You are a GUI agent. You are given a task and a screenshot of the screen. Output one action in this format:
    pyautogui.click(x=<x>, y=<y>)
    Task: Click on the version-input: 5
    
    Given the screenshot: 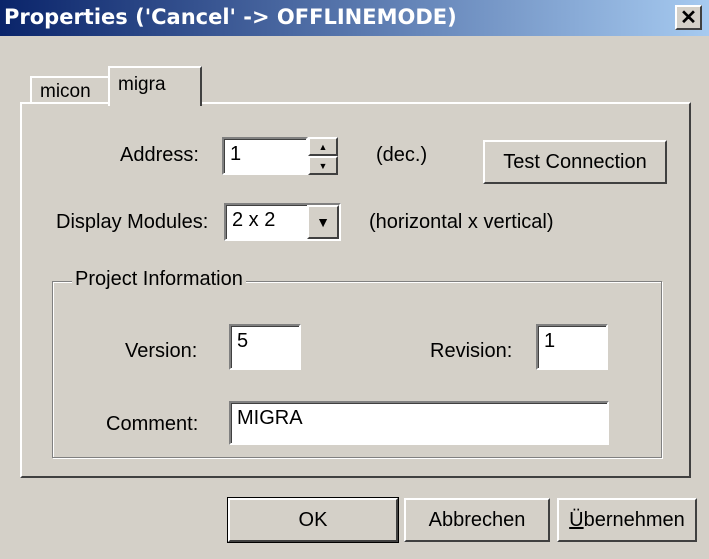 What is the action you would take?
    pyautogui.click(x=265, y=347)
    